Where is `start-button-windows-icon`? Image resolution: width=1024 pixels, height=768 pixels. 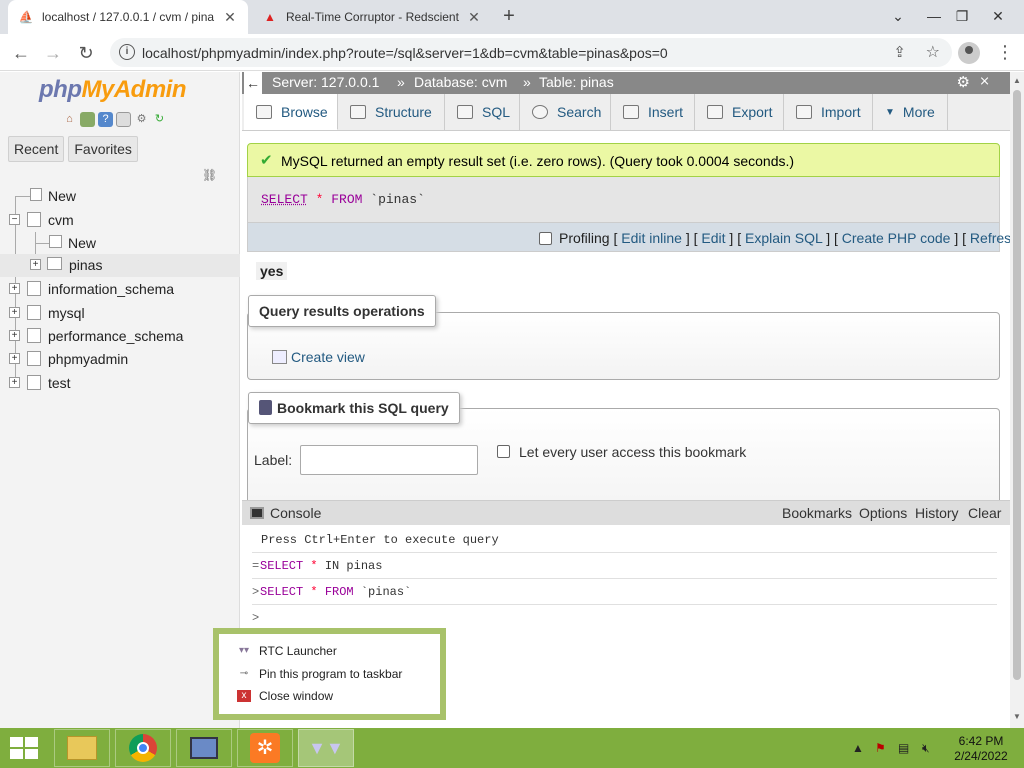
start-button-windows-icon is located at coordinates (24, 748).